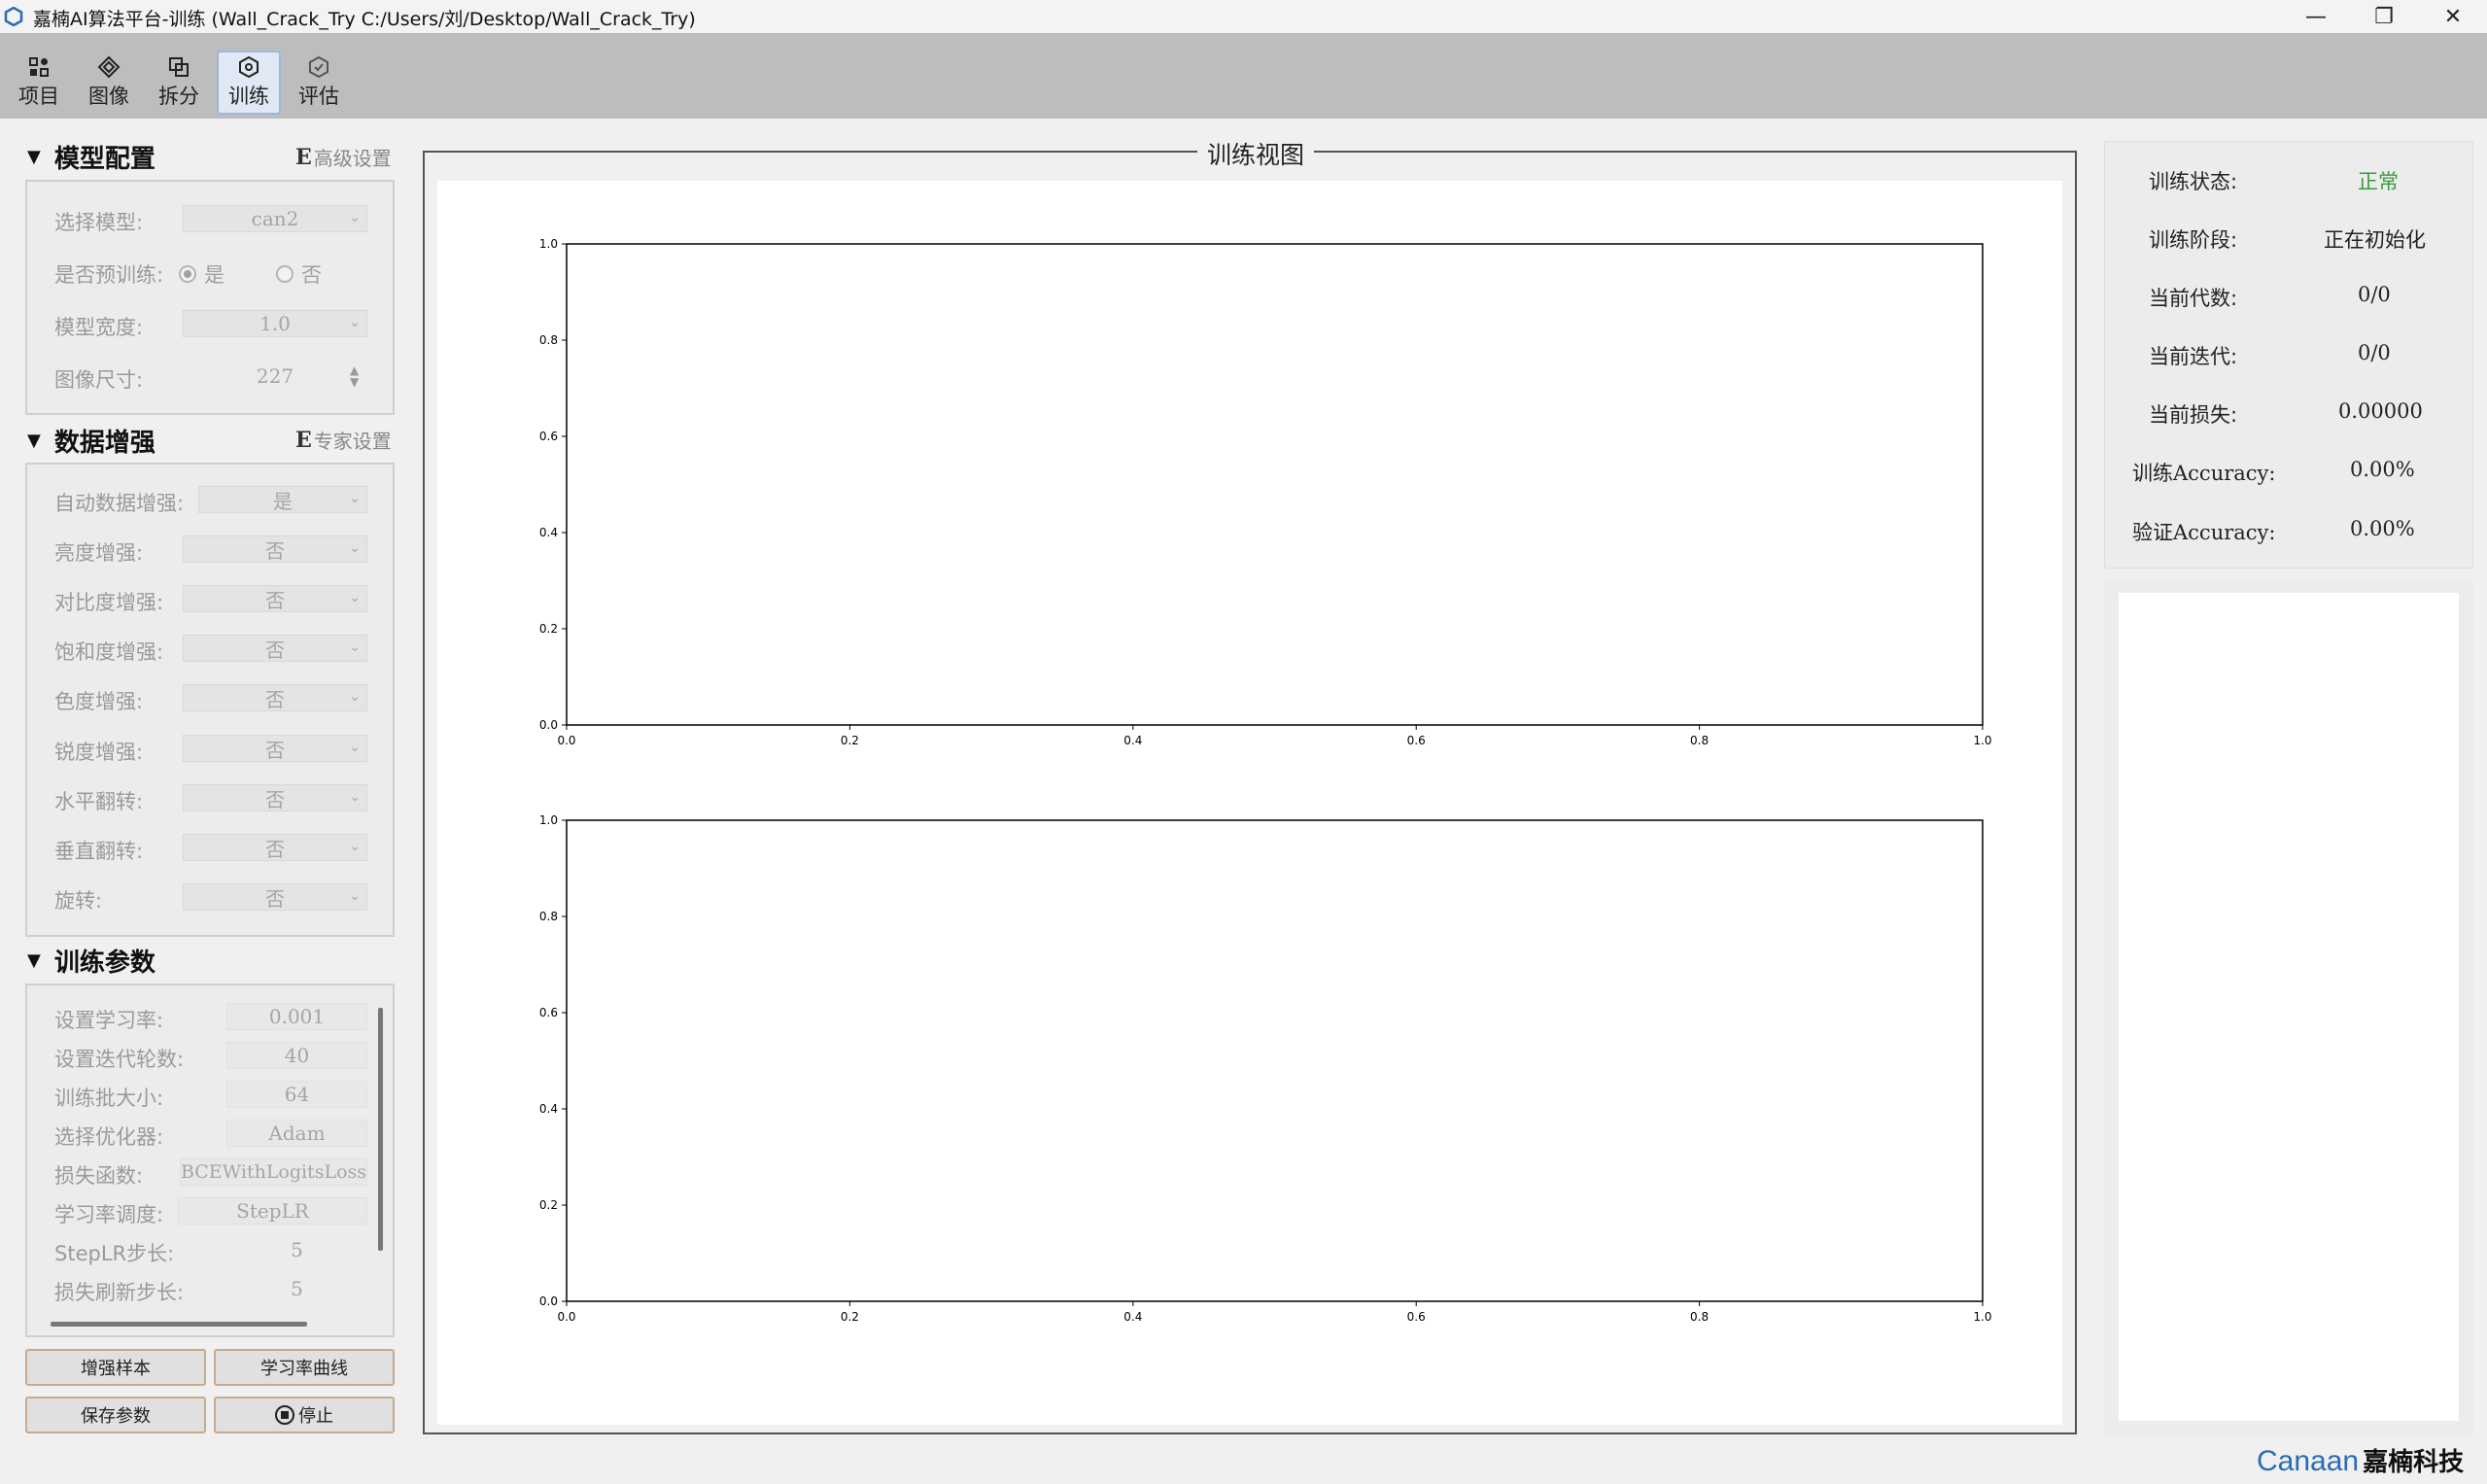 The height and width of the screenshot is (1484, 2487). Describe the element at coordinates (1982, 740) in the screenshot. I see `x-tick-label: 1.0` at that location.